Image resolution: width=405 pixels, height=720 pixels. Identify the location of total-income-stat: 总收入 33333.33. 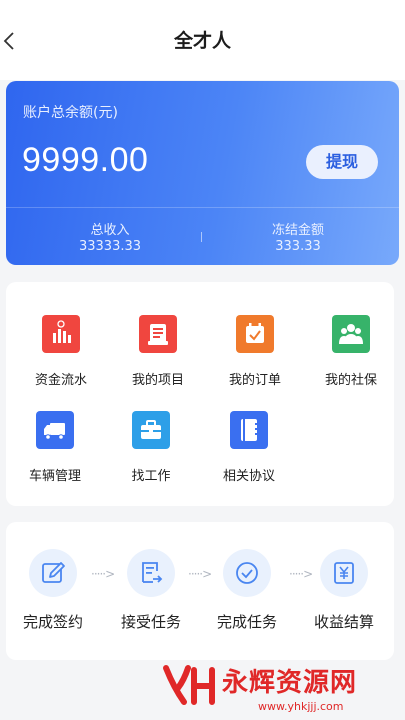
(110, 236).